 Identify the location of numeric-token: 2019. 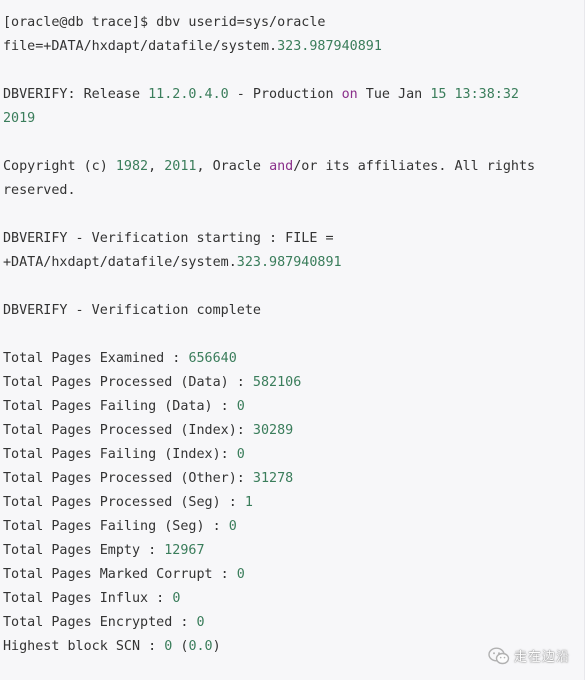
(19, 118).